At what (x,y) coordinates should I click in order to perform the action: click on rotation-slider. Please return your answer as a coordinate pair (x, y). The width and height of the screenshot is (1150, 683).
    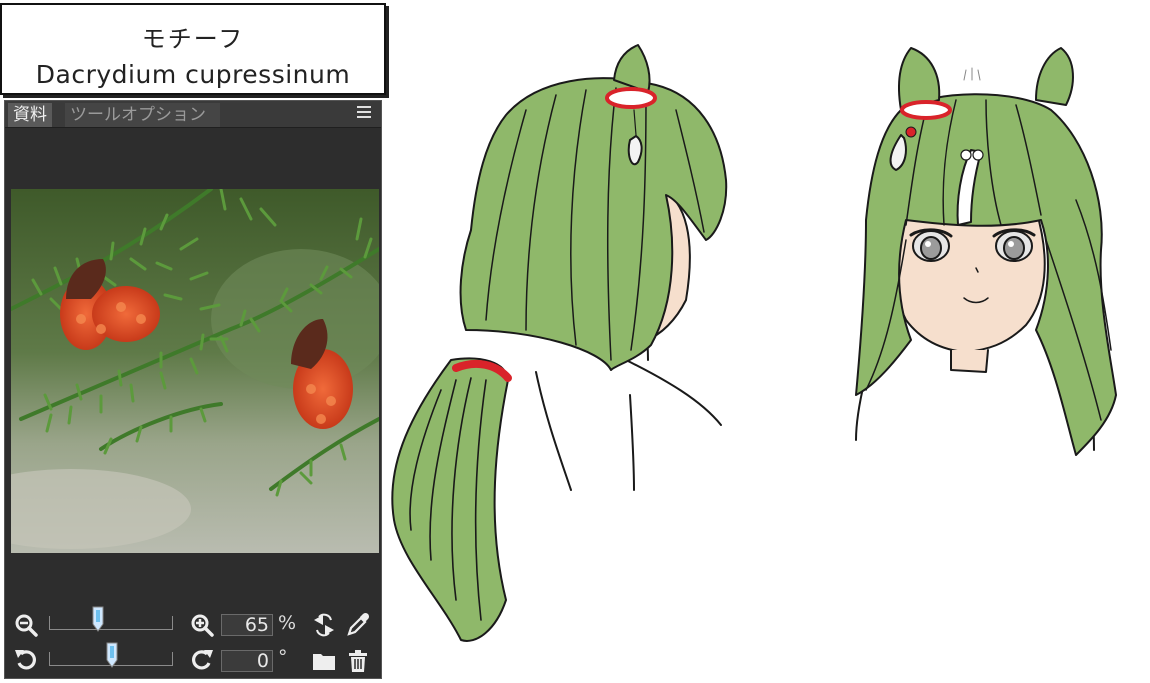
    Looking at the image, I should click on (111, 655).